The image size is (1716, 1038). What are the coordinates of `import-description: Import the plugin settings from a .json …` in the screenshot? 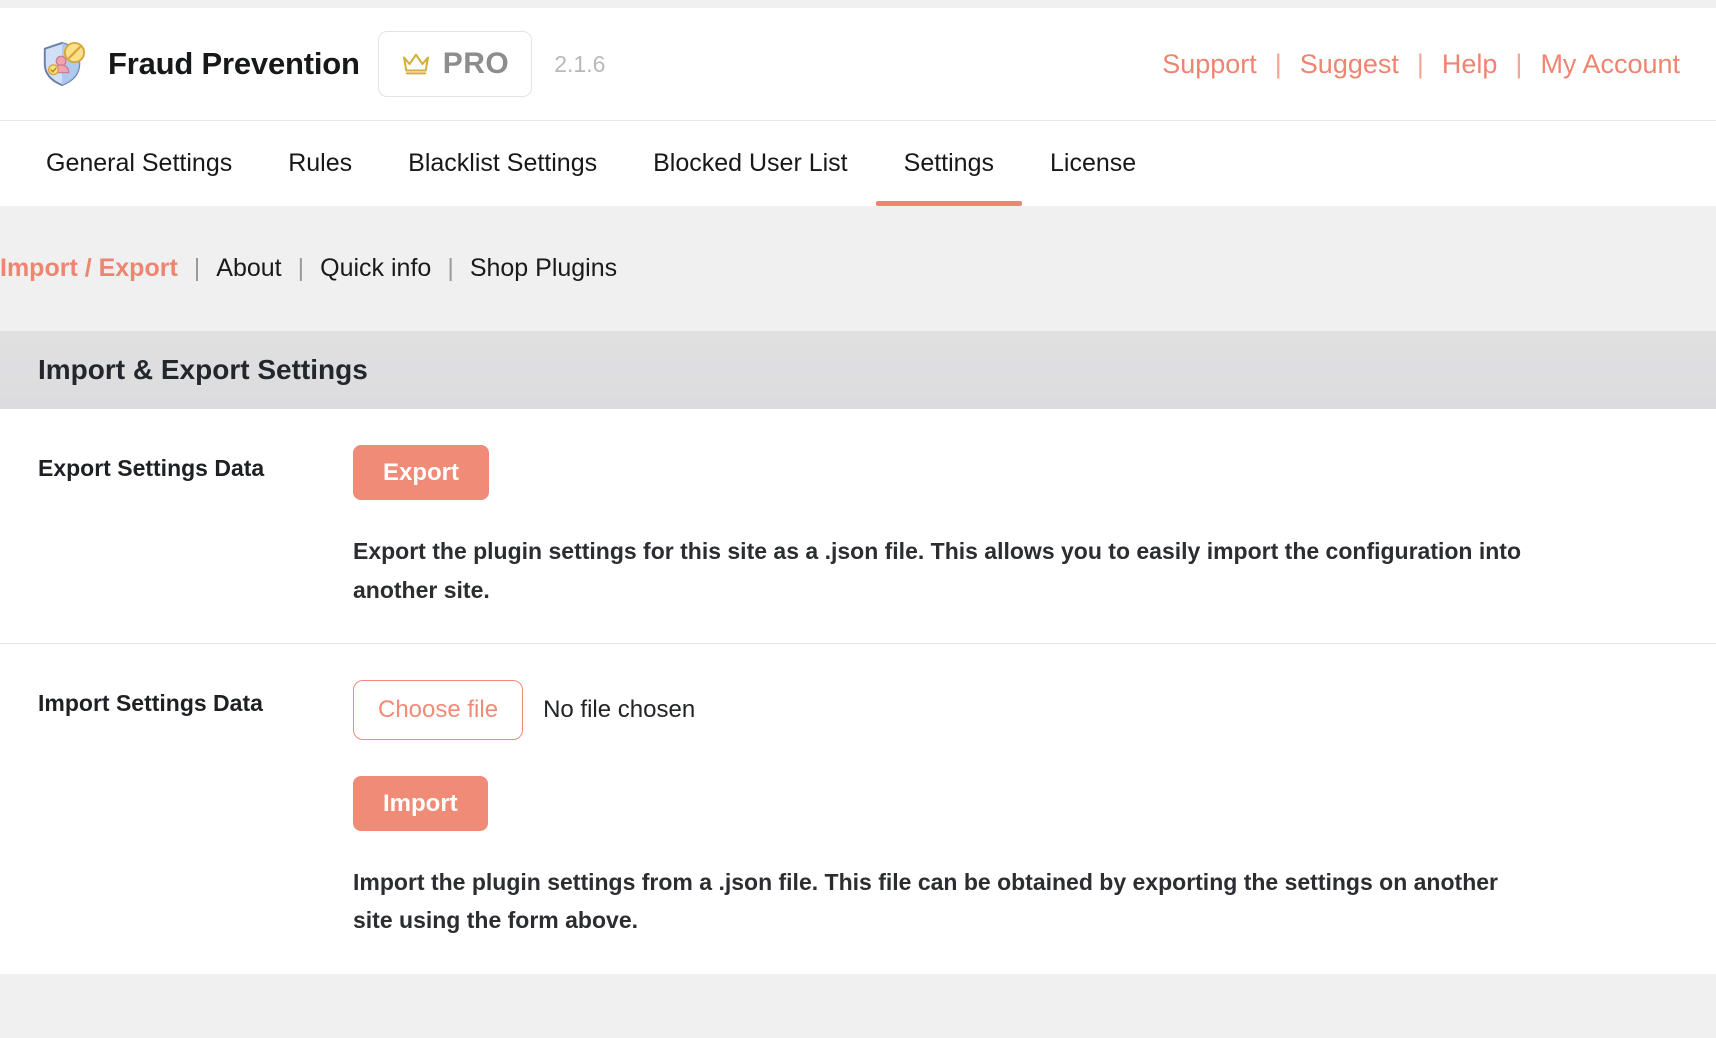 It's located at (925, 901).